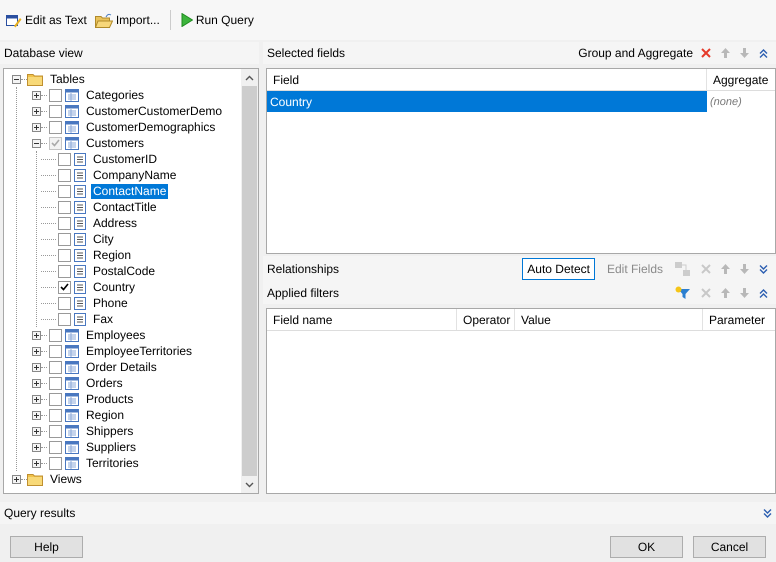 The height and width of the screenshot is (562, 776). I want to click on tree-item: ContactName, so click(129, 191).